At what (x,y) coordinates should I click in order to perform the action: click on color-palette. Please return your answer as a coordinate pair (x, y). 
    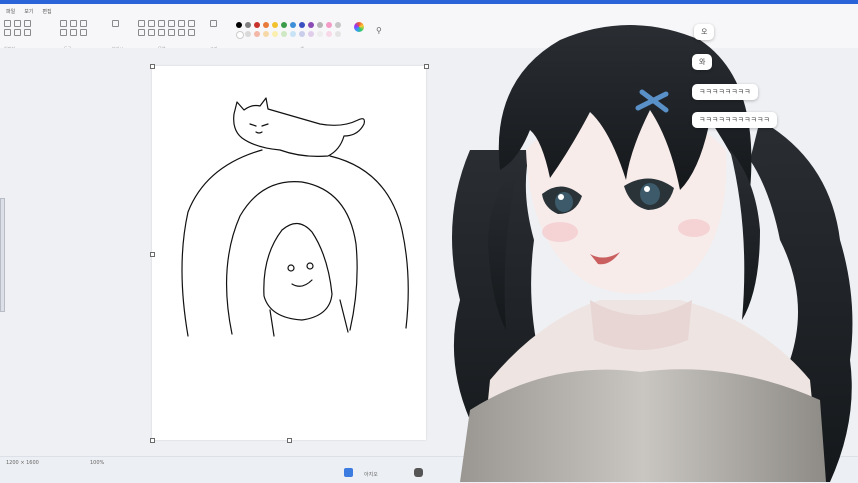
    Looking at the image, I should click on (289, 30).